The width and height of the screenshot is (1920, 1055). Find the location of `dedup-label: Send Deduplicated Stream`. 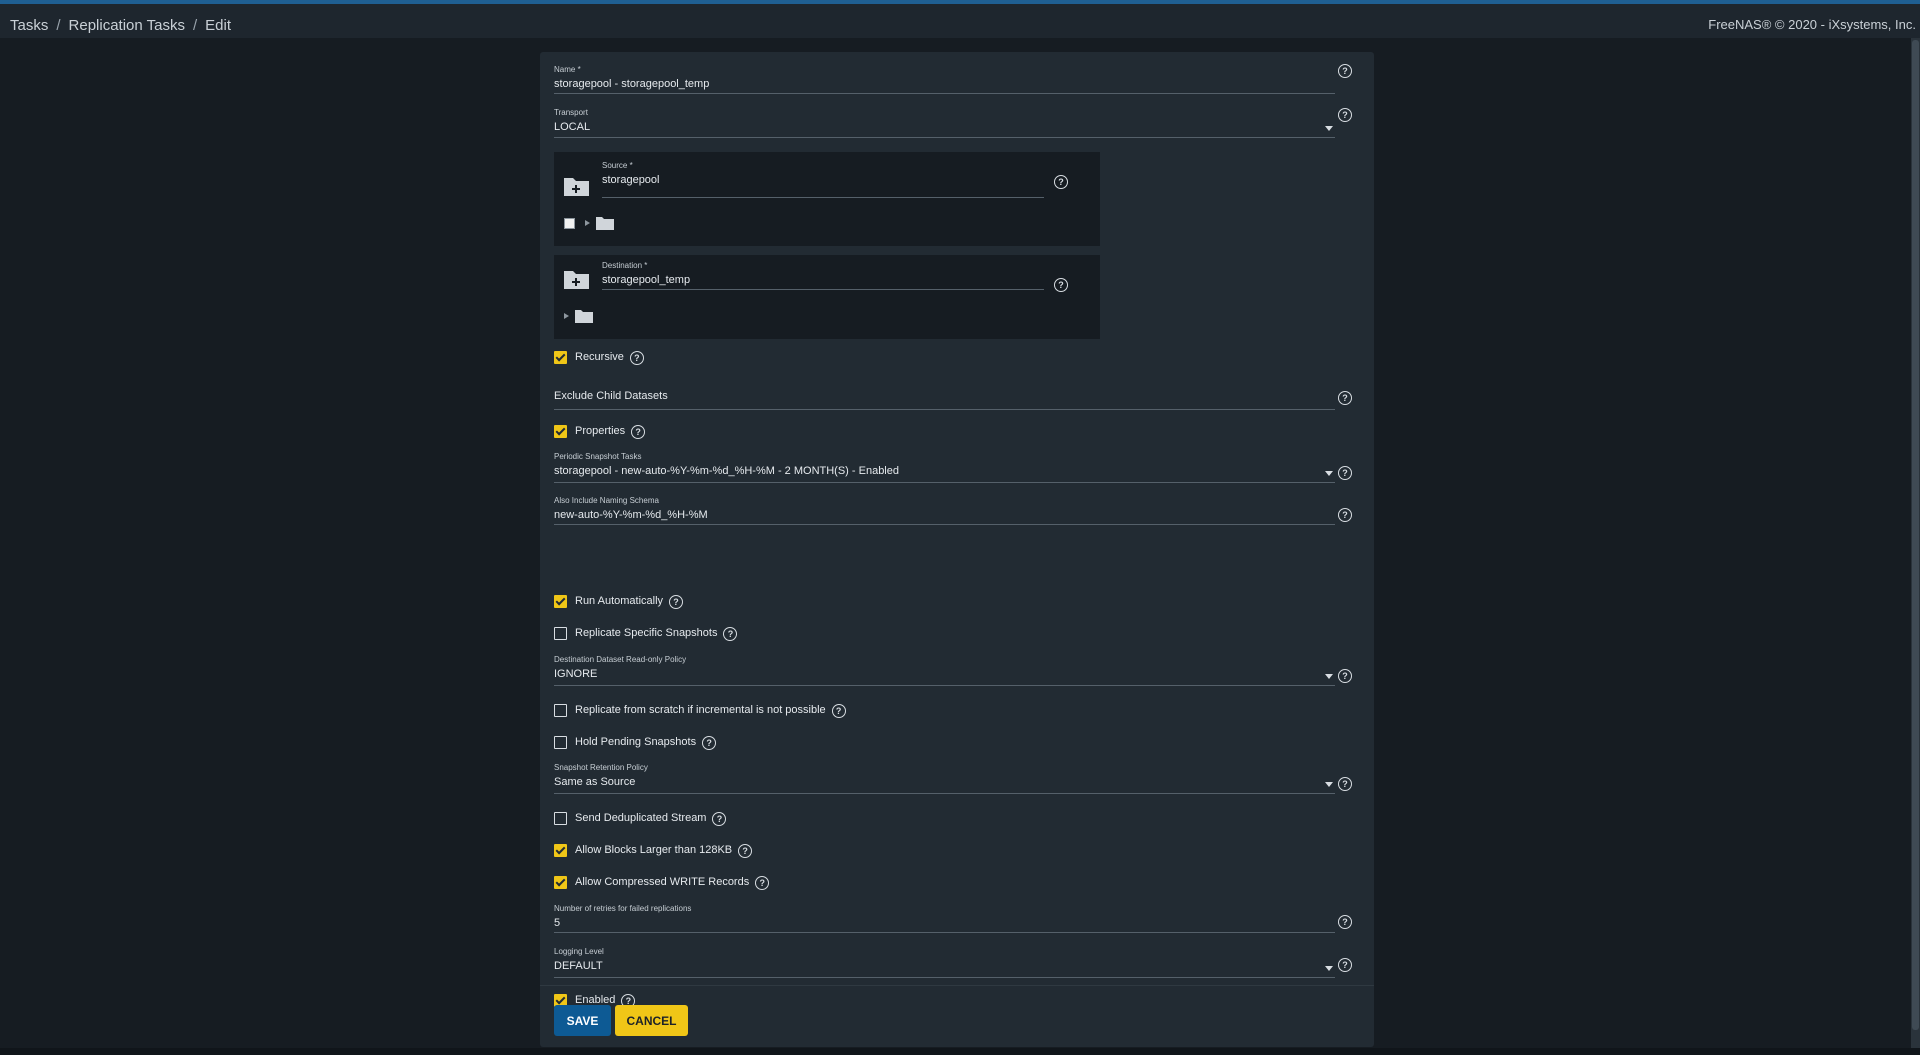

dedup-label: Send Deduplicated Stream is located at coordinates (641, 818).